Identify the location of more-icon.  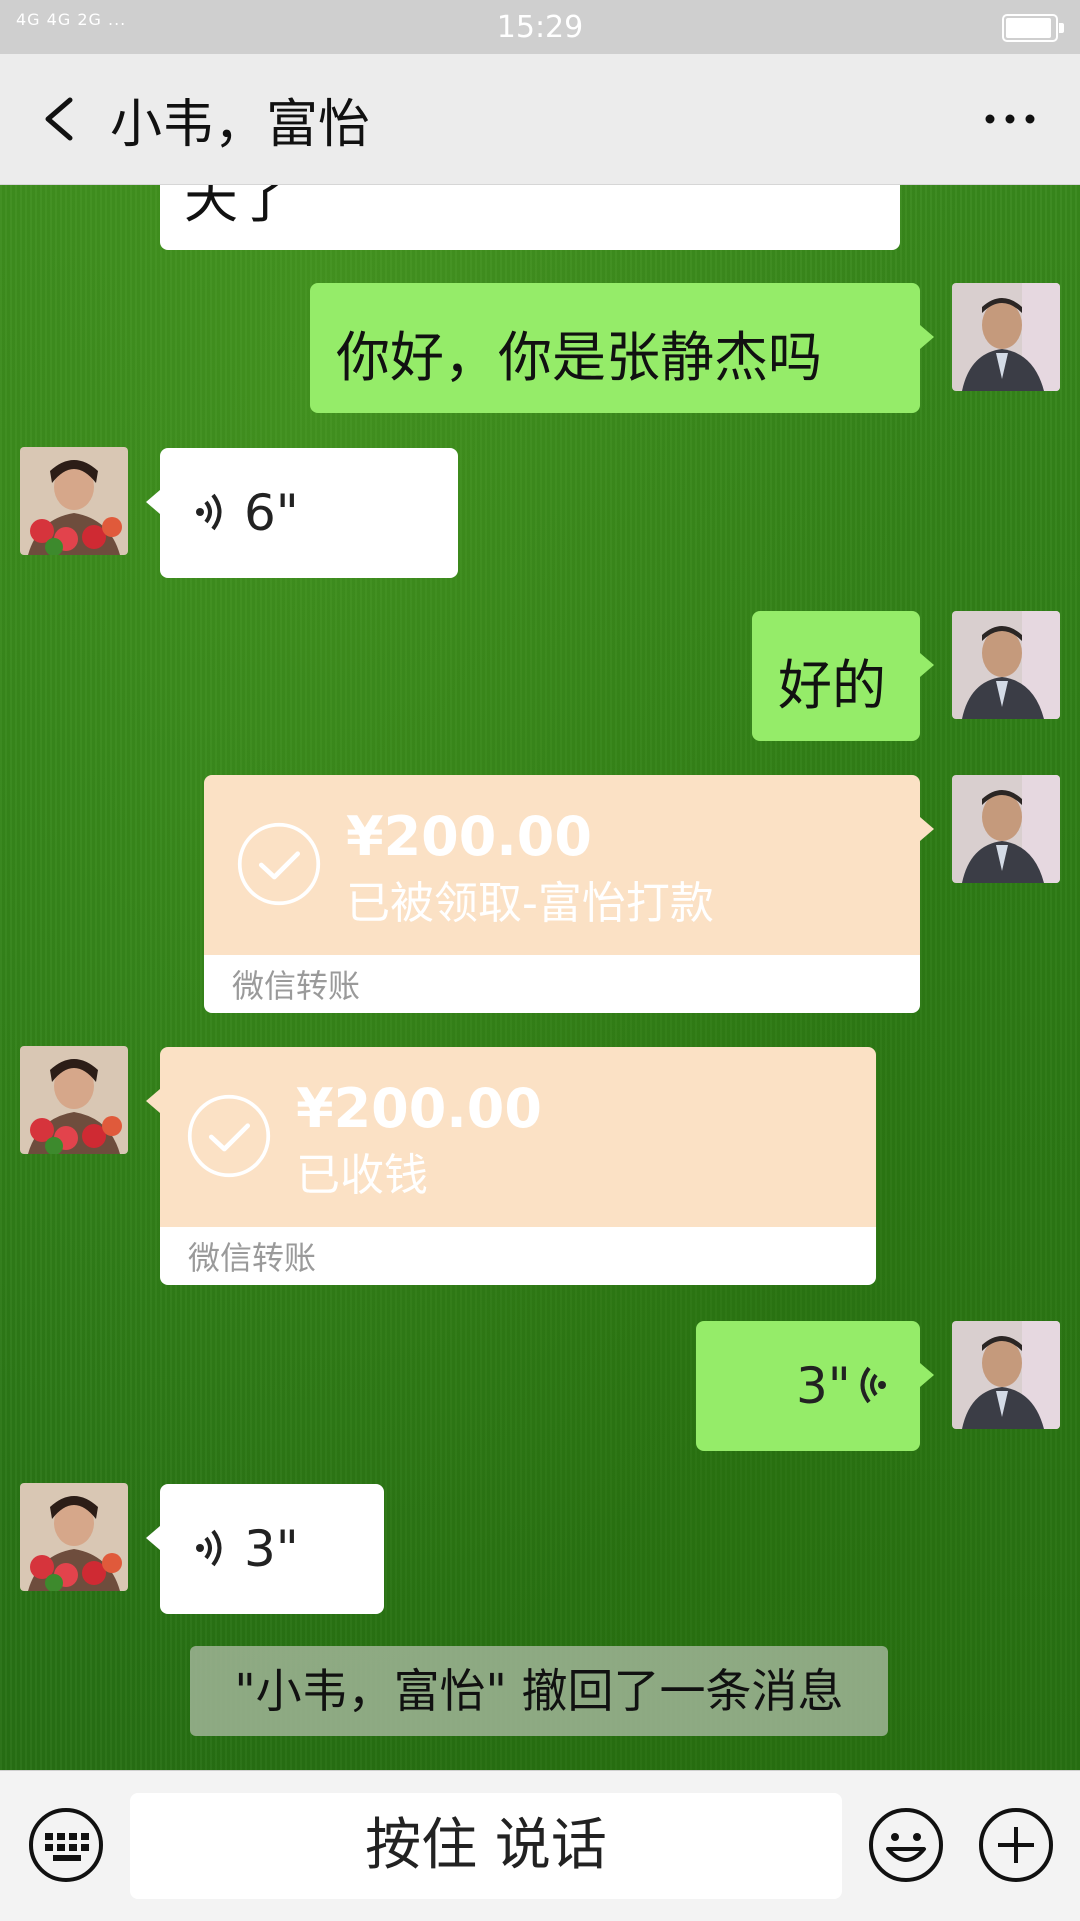
(1010, 119).